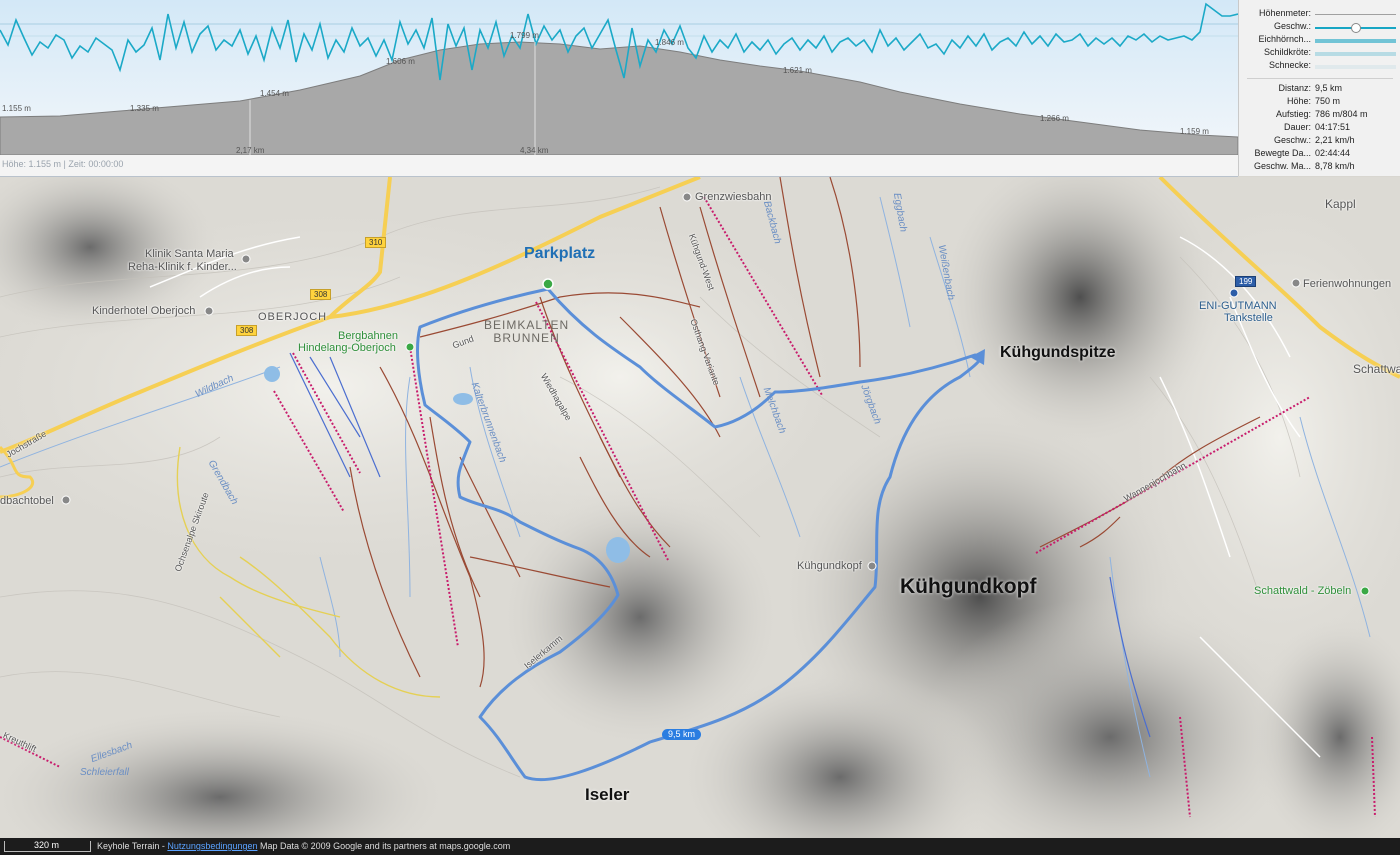 The height and width of the screenshot is (855, 1400). What do you see at coordinates (212, 846) in the screenshot?
I see `terms-link: Nutzungsbedingungen` at bounding box center [212, 846].